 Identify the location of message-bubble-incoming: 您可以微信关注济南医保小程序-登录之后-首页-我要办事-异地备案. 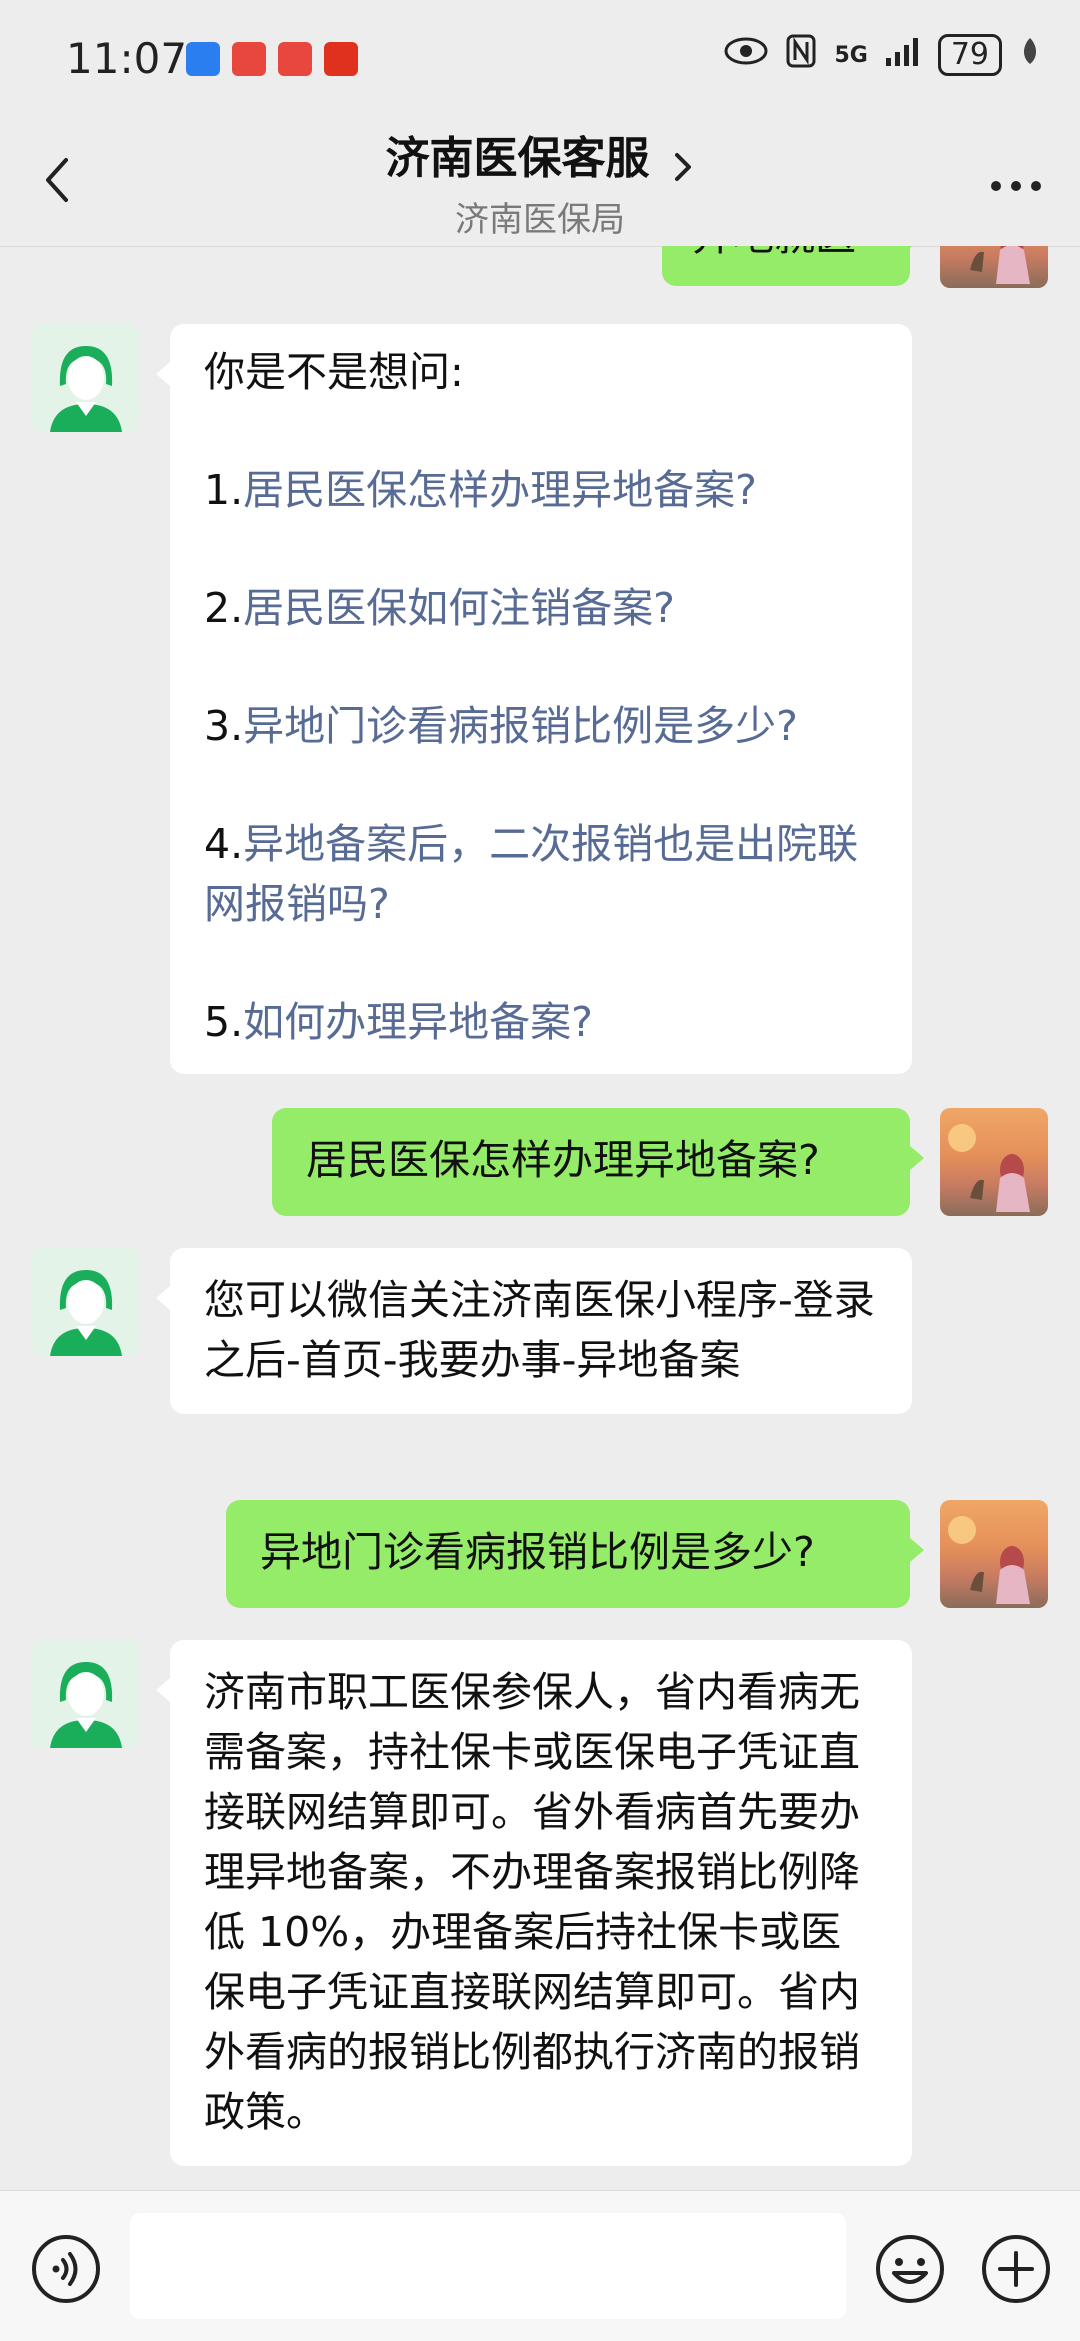
(534, 1331).